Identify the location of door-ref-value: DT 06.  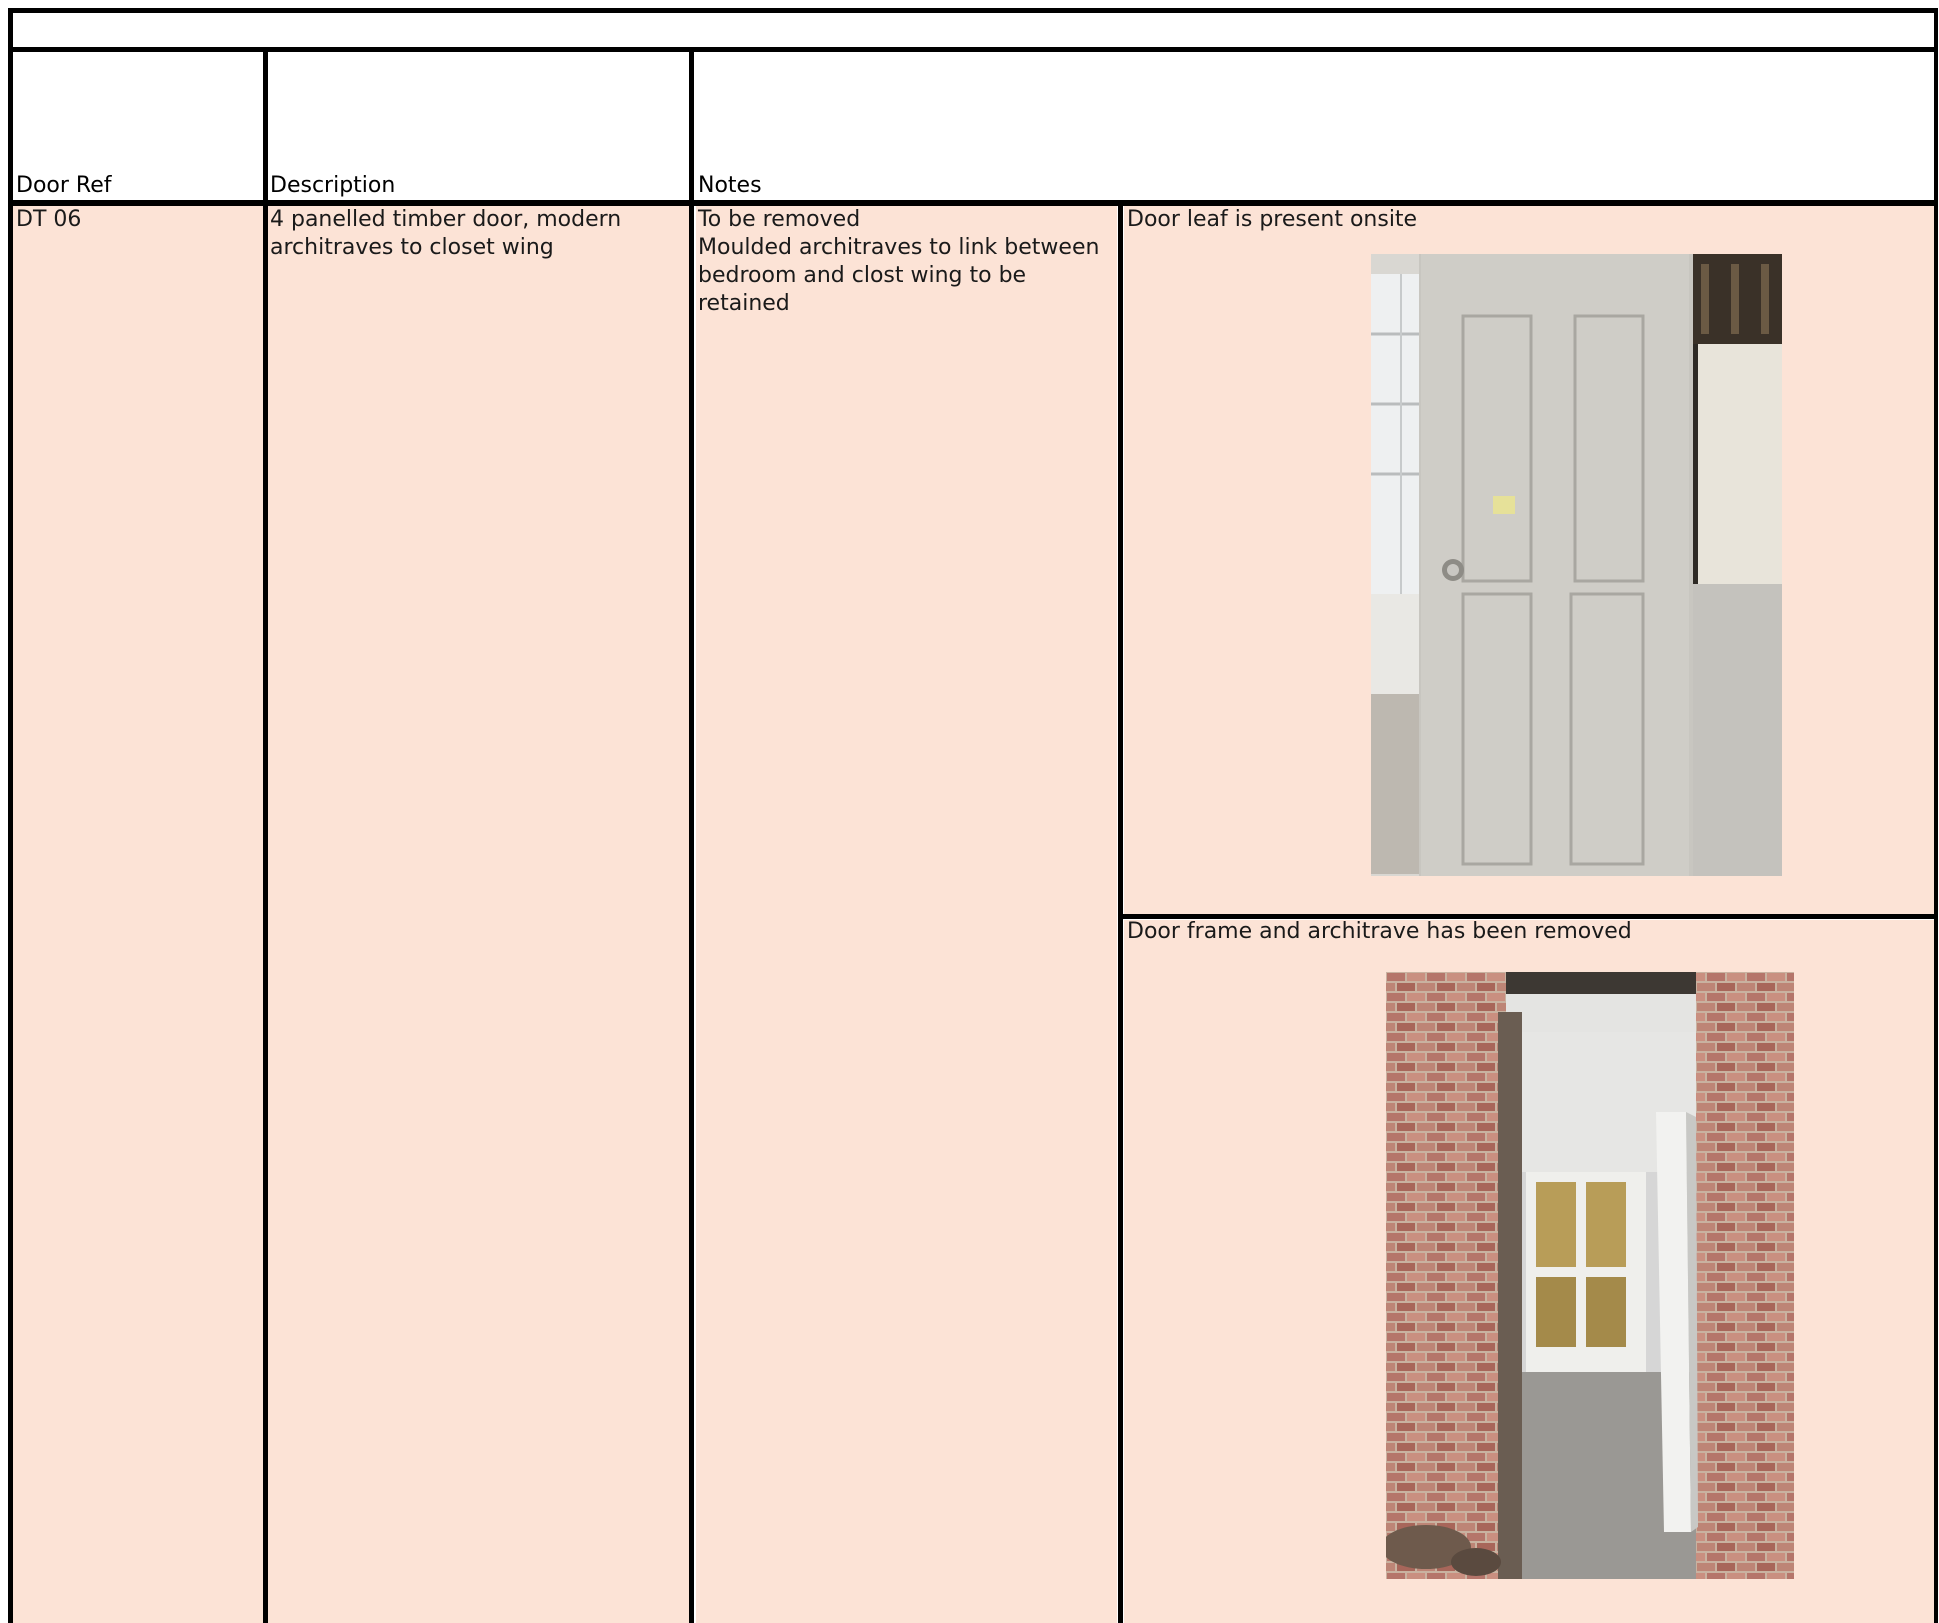
(49, 219).